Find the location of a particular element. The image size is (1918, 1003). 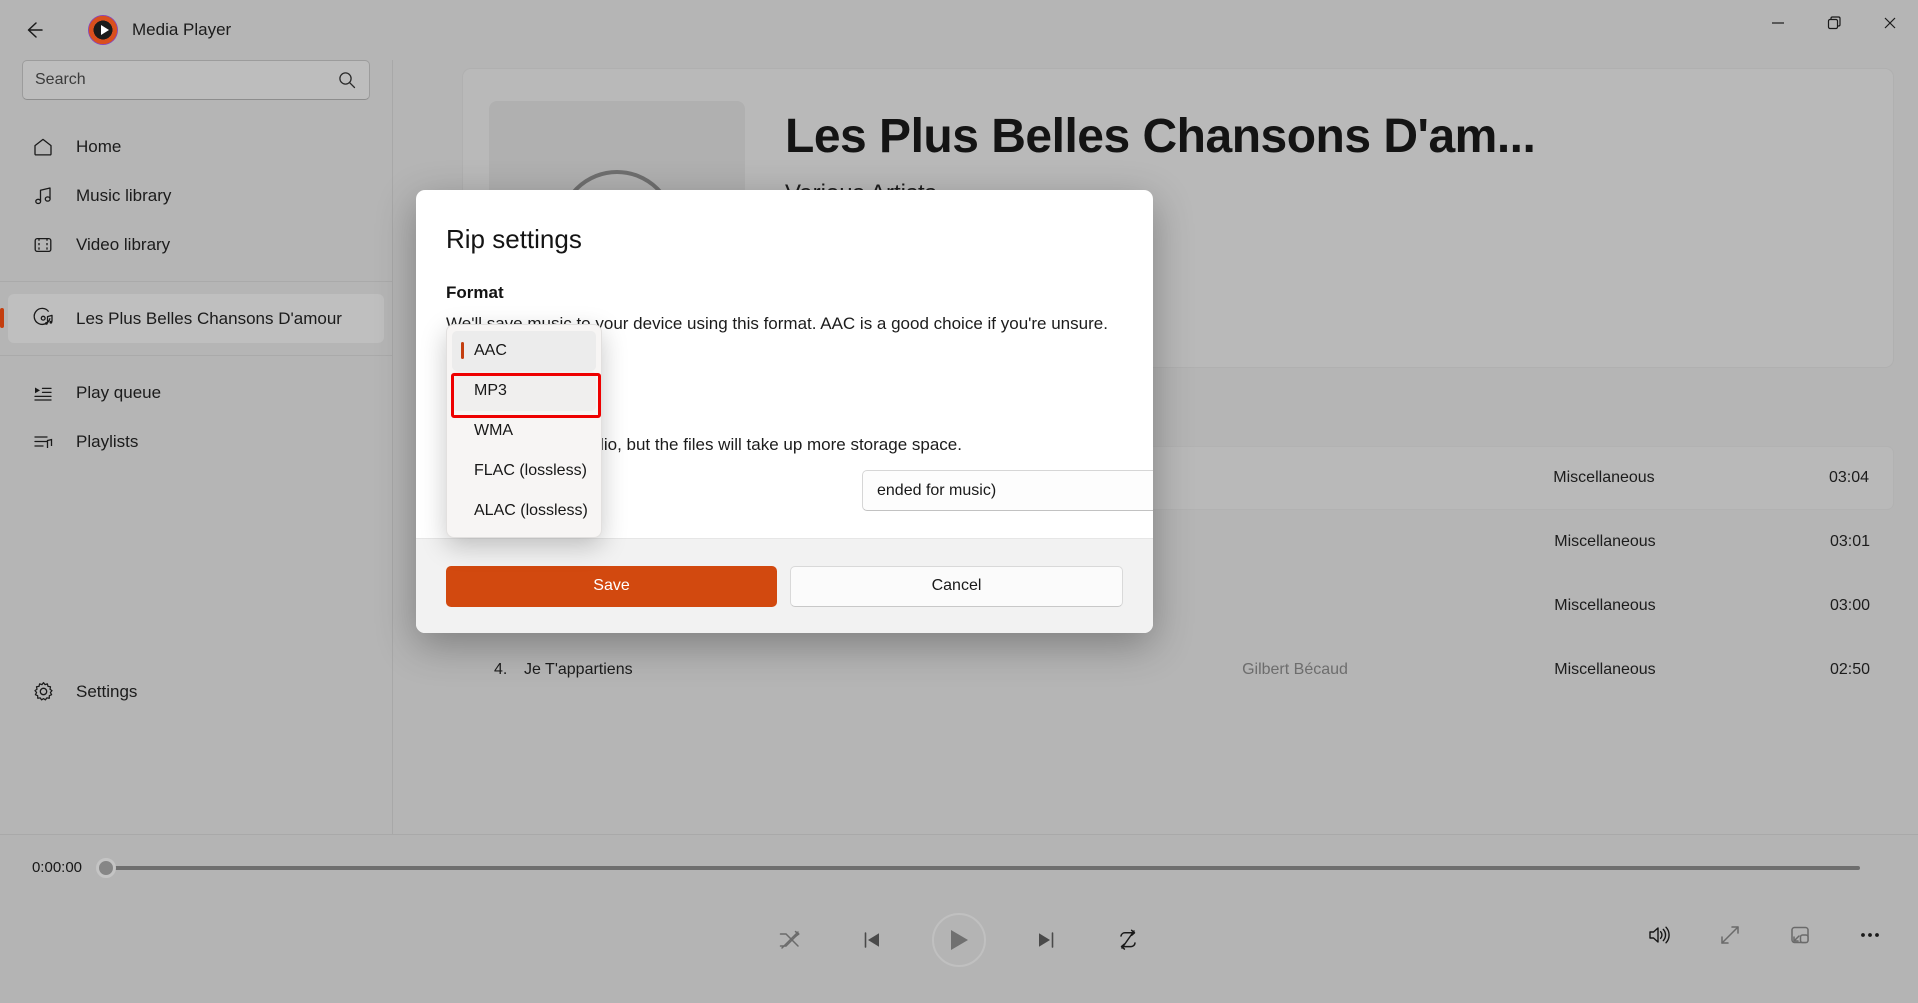

save-button: Save is located at coordinates (611, 586).